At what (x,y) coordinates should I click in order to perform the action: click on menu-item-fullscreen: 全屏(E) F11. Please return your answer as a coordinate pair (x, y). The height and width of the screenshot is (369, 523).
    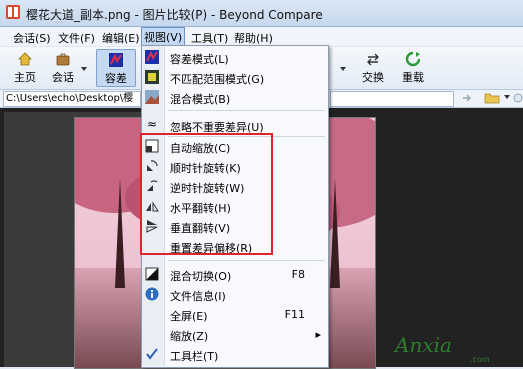
    Looking at the image, I should click on (234, 314).